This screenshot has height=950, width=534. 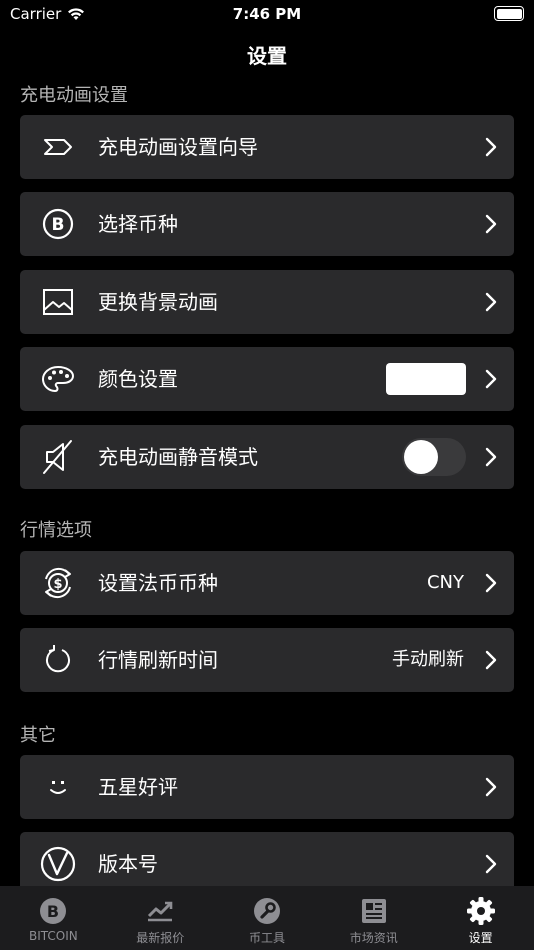 What do you see at coordinates (267, 224) in the screenshot?
I see `row-select-coin: B 选择币种` at bounding box center [267, 224].